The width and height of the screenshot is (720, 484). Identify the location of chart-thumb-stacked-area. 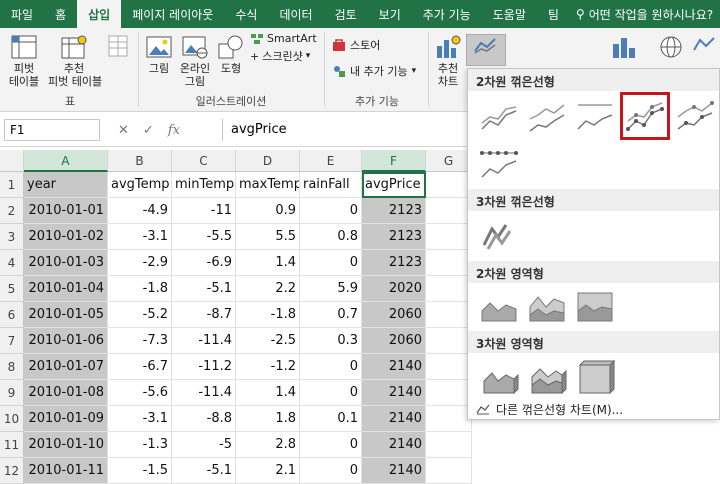
(547, 307).